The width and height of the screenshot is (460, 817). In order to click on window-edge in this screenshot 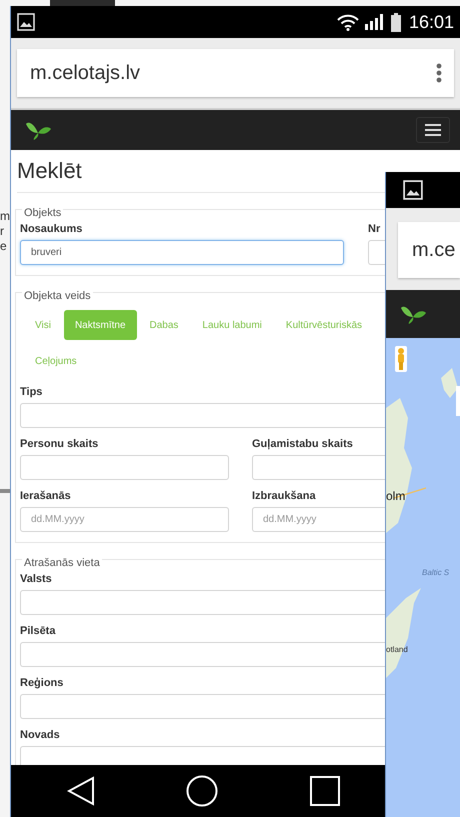, I will do `click(82, 3)`.